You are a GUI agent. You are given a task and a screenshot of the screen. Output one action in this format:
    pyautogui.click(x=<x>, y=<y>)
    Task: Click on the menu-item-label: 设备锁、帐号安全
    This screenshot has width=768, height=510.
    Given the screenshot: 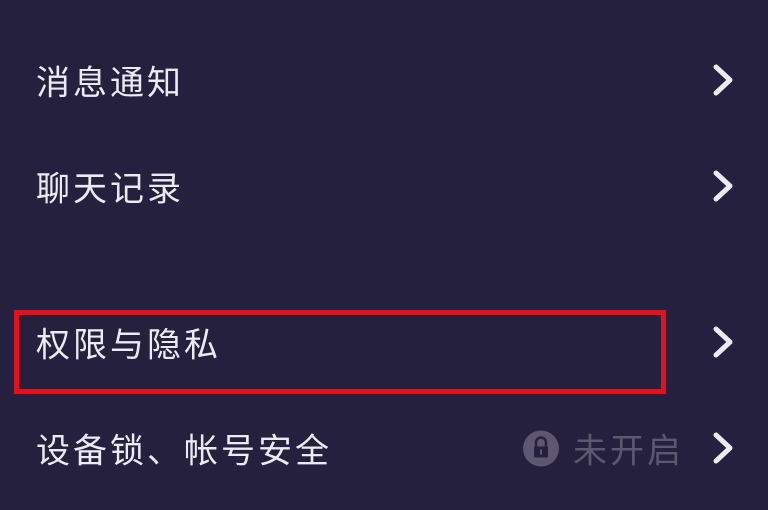 What is the action you would take?
    pyautogui.click(x=184, y=451)
    